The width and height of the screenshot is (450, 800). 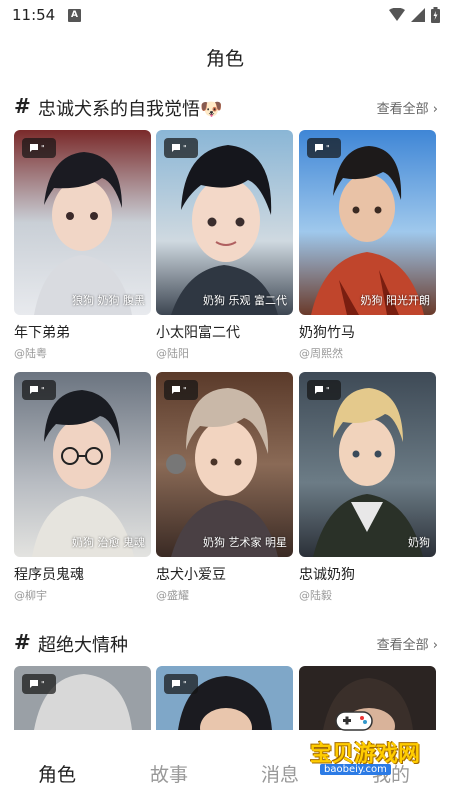 What do you see at coordinates (83, 645) in the screenshot?
I see `section-title: 超绝大情种` at bounding box center [83, 645].